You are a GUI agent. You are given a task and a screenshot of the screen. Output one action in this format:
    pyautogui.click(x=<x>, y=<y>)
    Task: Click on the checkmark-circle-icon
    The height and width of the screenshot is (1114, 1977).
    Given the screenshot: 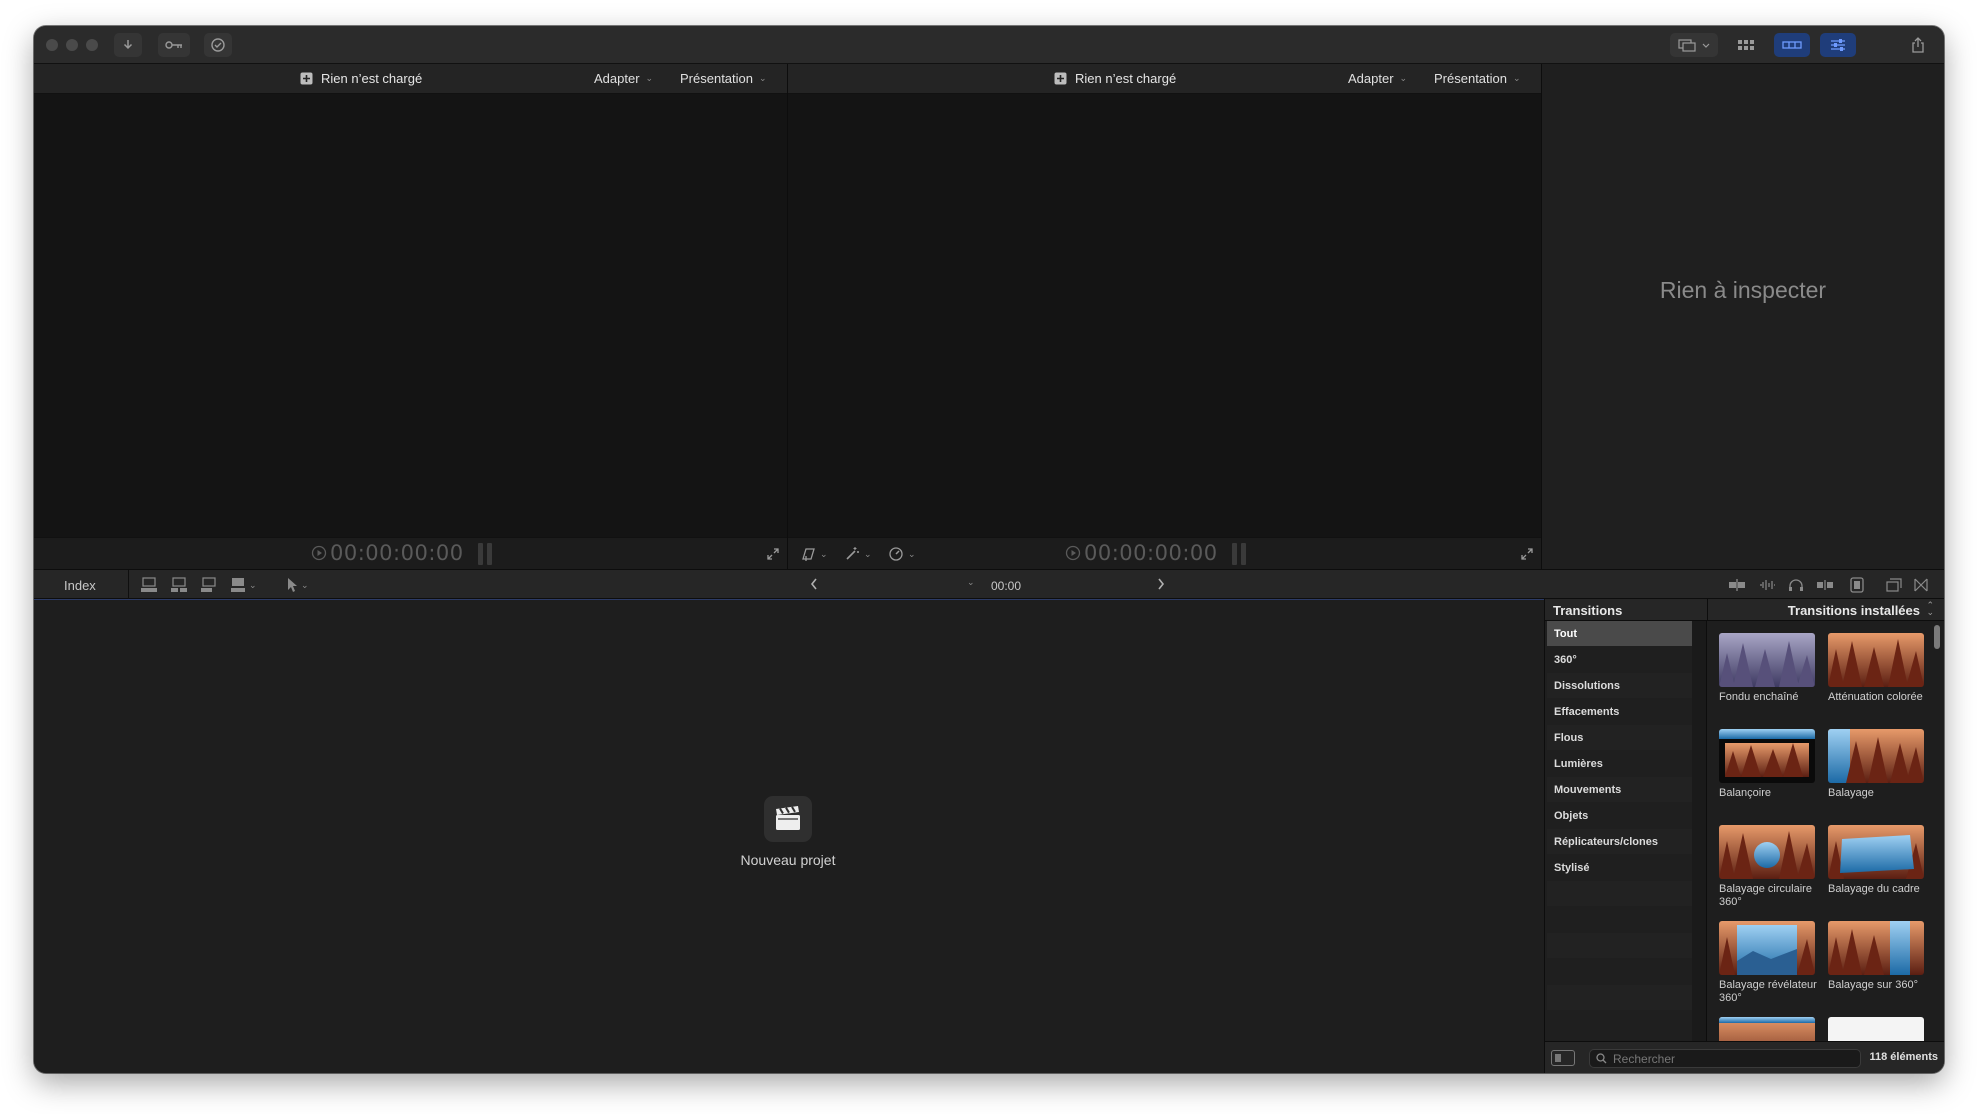 What is the action you would take?
    pyautogui.click(x=218, y=45)
    